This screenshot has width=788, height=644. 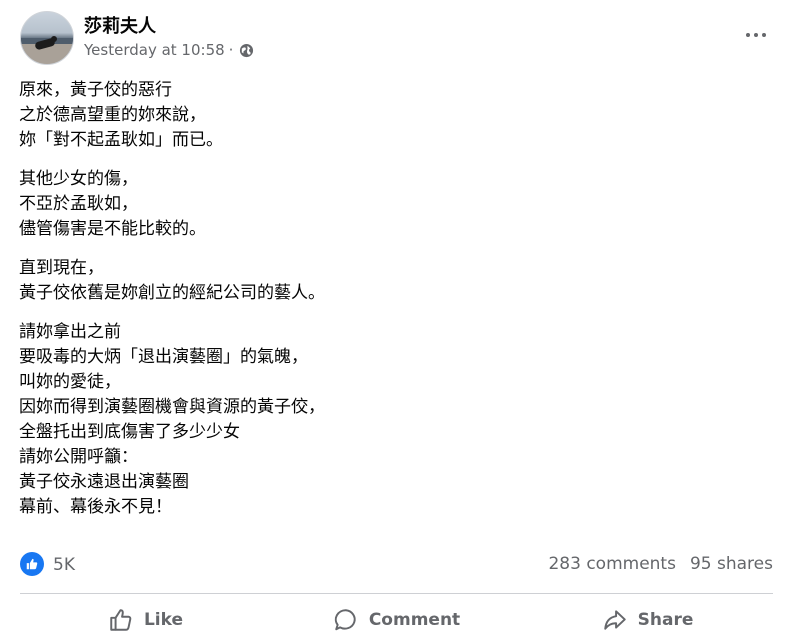 What do you see at coordinates (47, 38) in the screenshot?
I see `avatar` at bounding box center [47, 38].